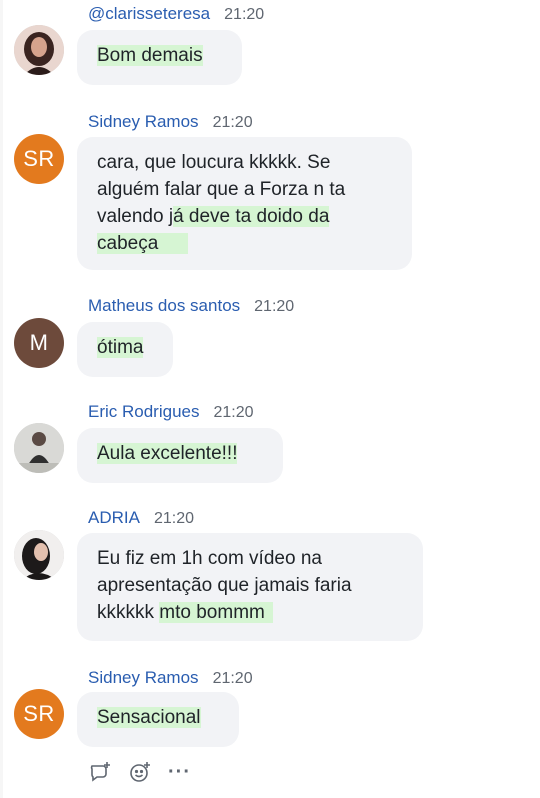 This screenshot has width=540, height=798. What do you see at coordinates (167, 453) in the screenshot?
I see `highlighted-text: Aula excelente!!!` at bounding box center [167, 453].